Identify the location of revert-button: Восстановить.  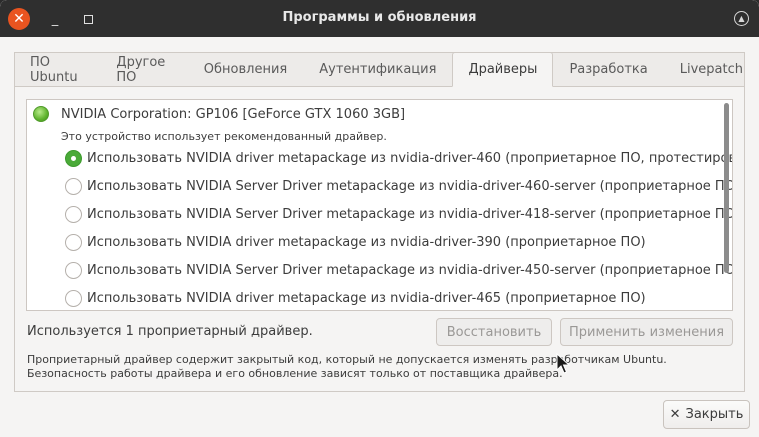
(494, 332).